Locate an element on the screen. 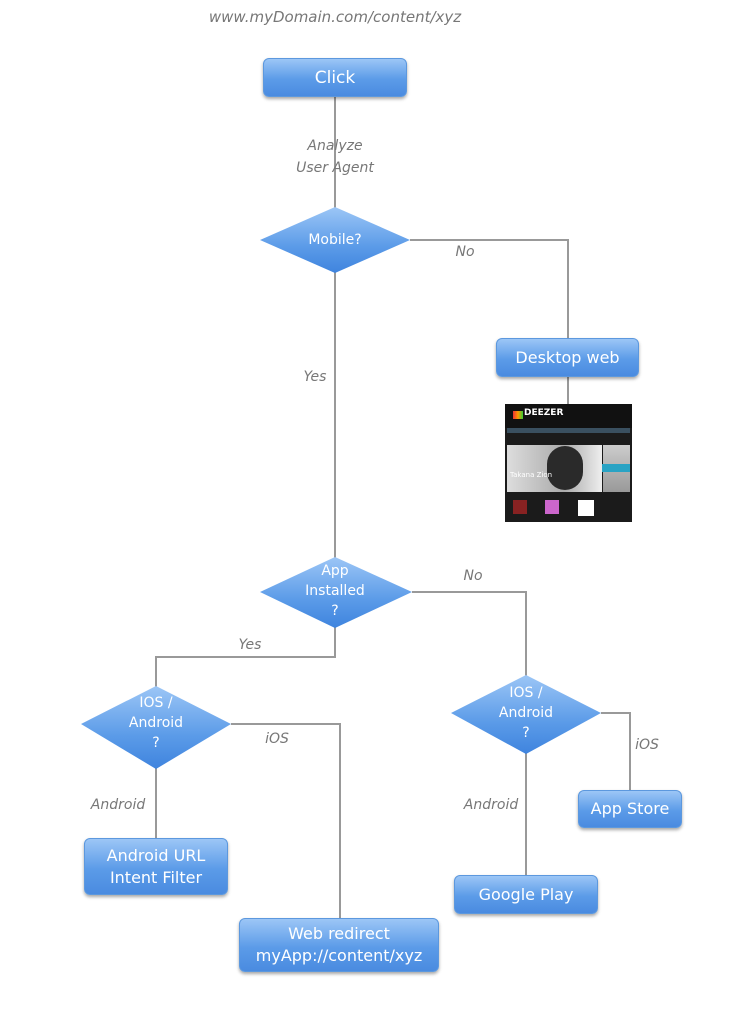 This screenshot has width=755, height=1024. left-android-label: Android is located at coordinates (118, 805).